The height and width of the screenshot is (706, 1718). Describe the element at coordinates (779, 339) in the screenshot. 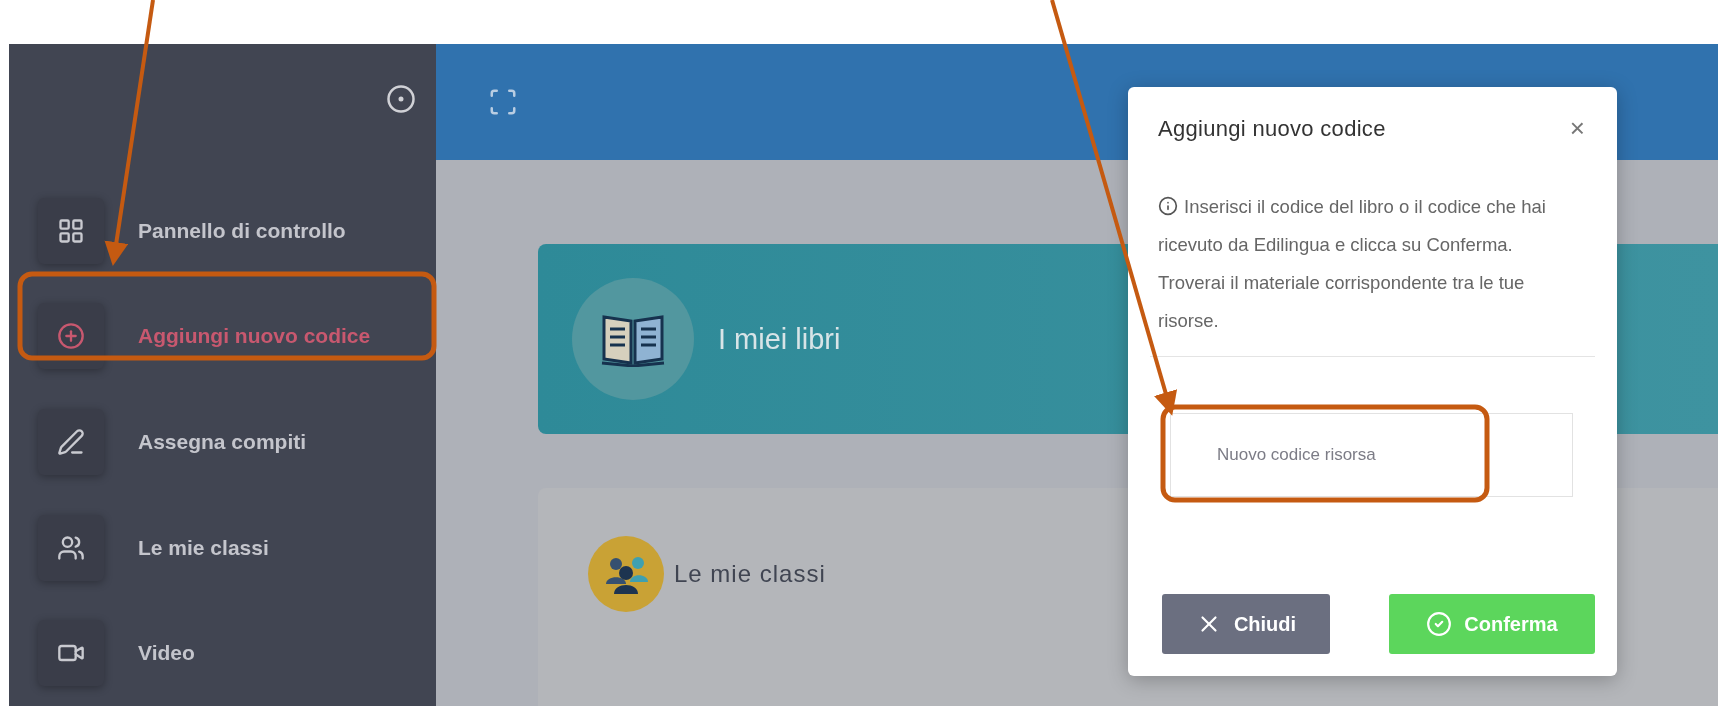

I see `card-title: I miei libri` at that location.